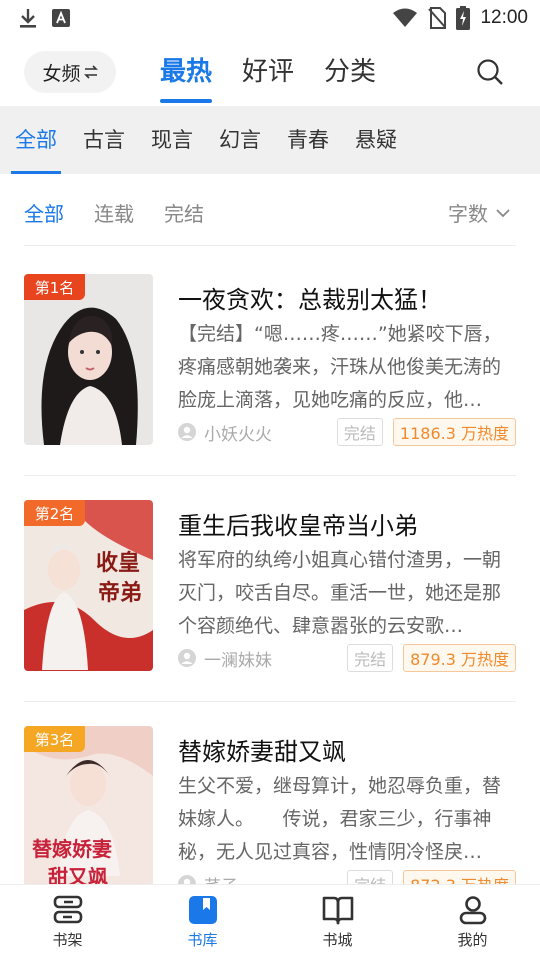  What do you see at coordinates (337, 910) in the screenshot?
I see `bookstore-icon` at bounding box center [337, 910].